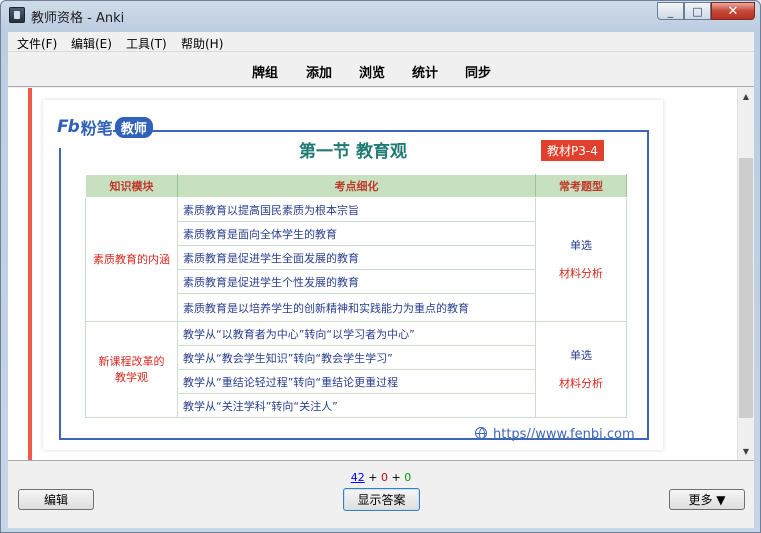 This screenshot has height=533, width=761. Describe the element at coordinates (707, 499) in the screenshot. I see `more-button: 更多 ▼` at that location.